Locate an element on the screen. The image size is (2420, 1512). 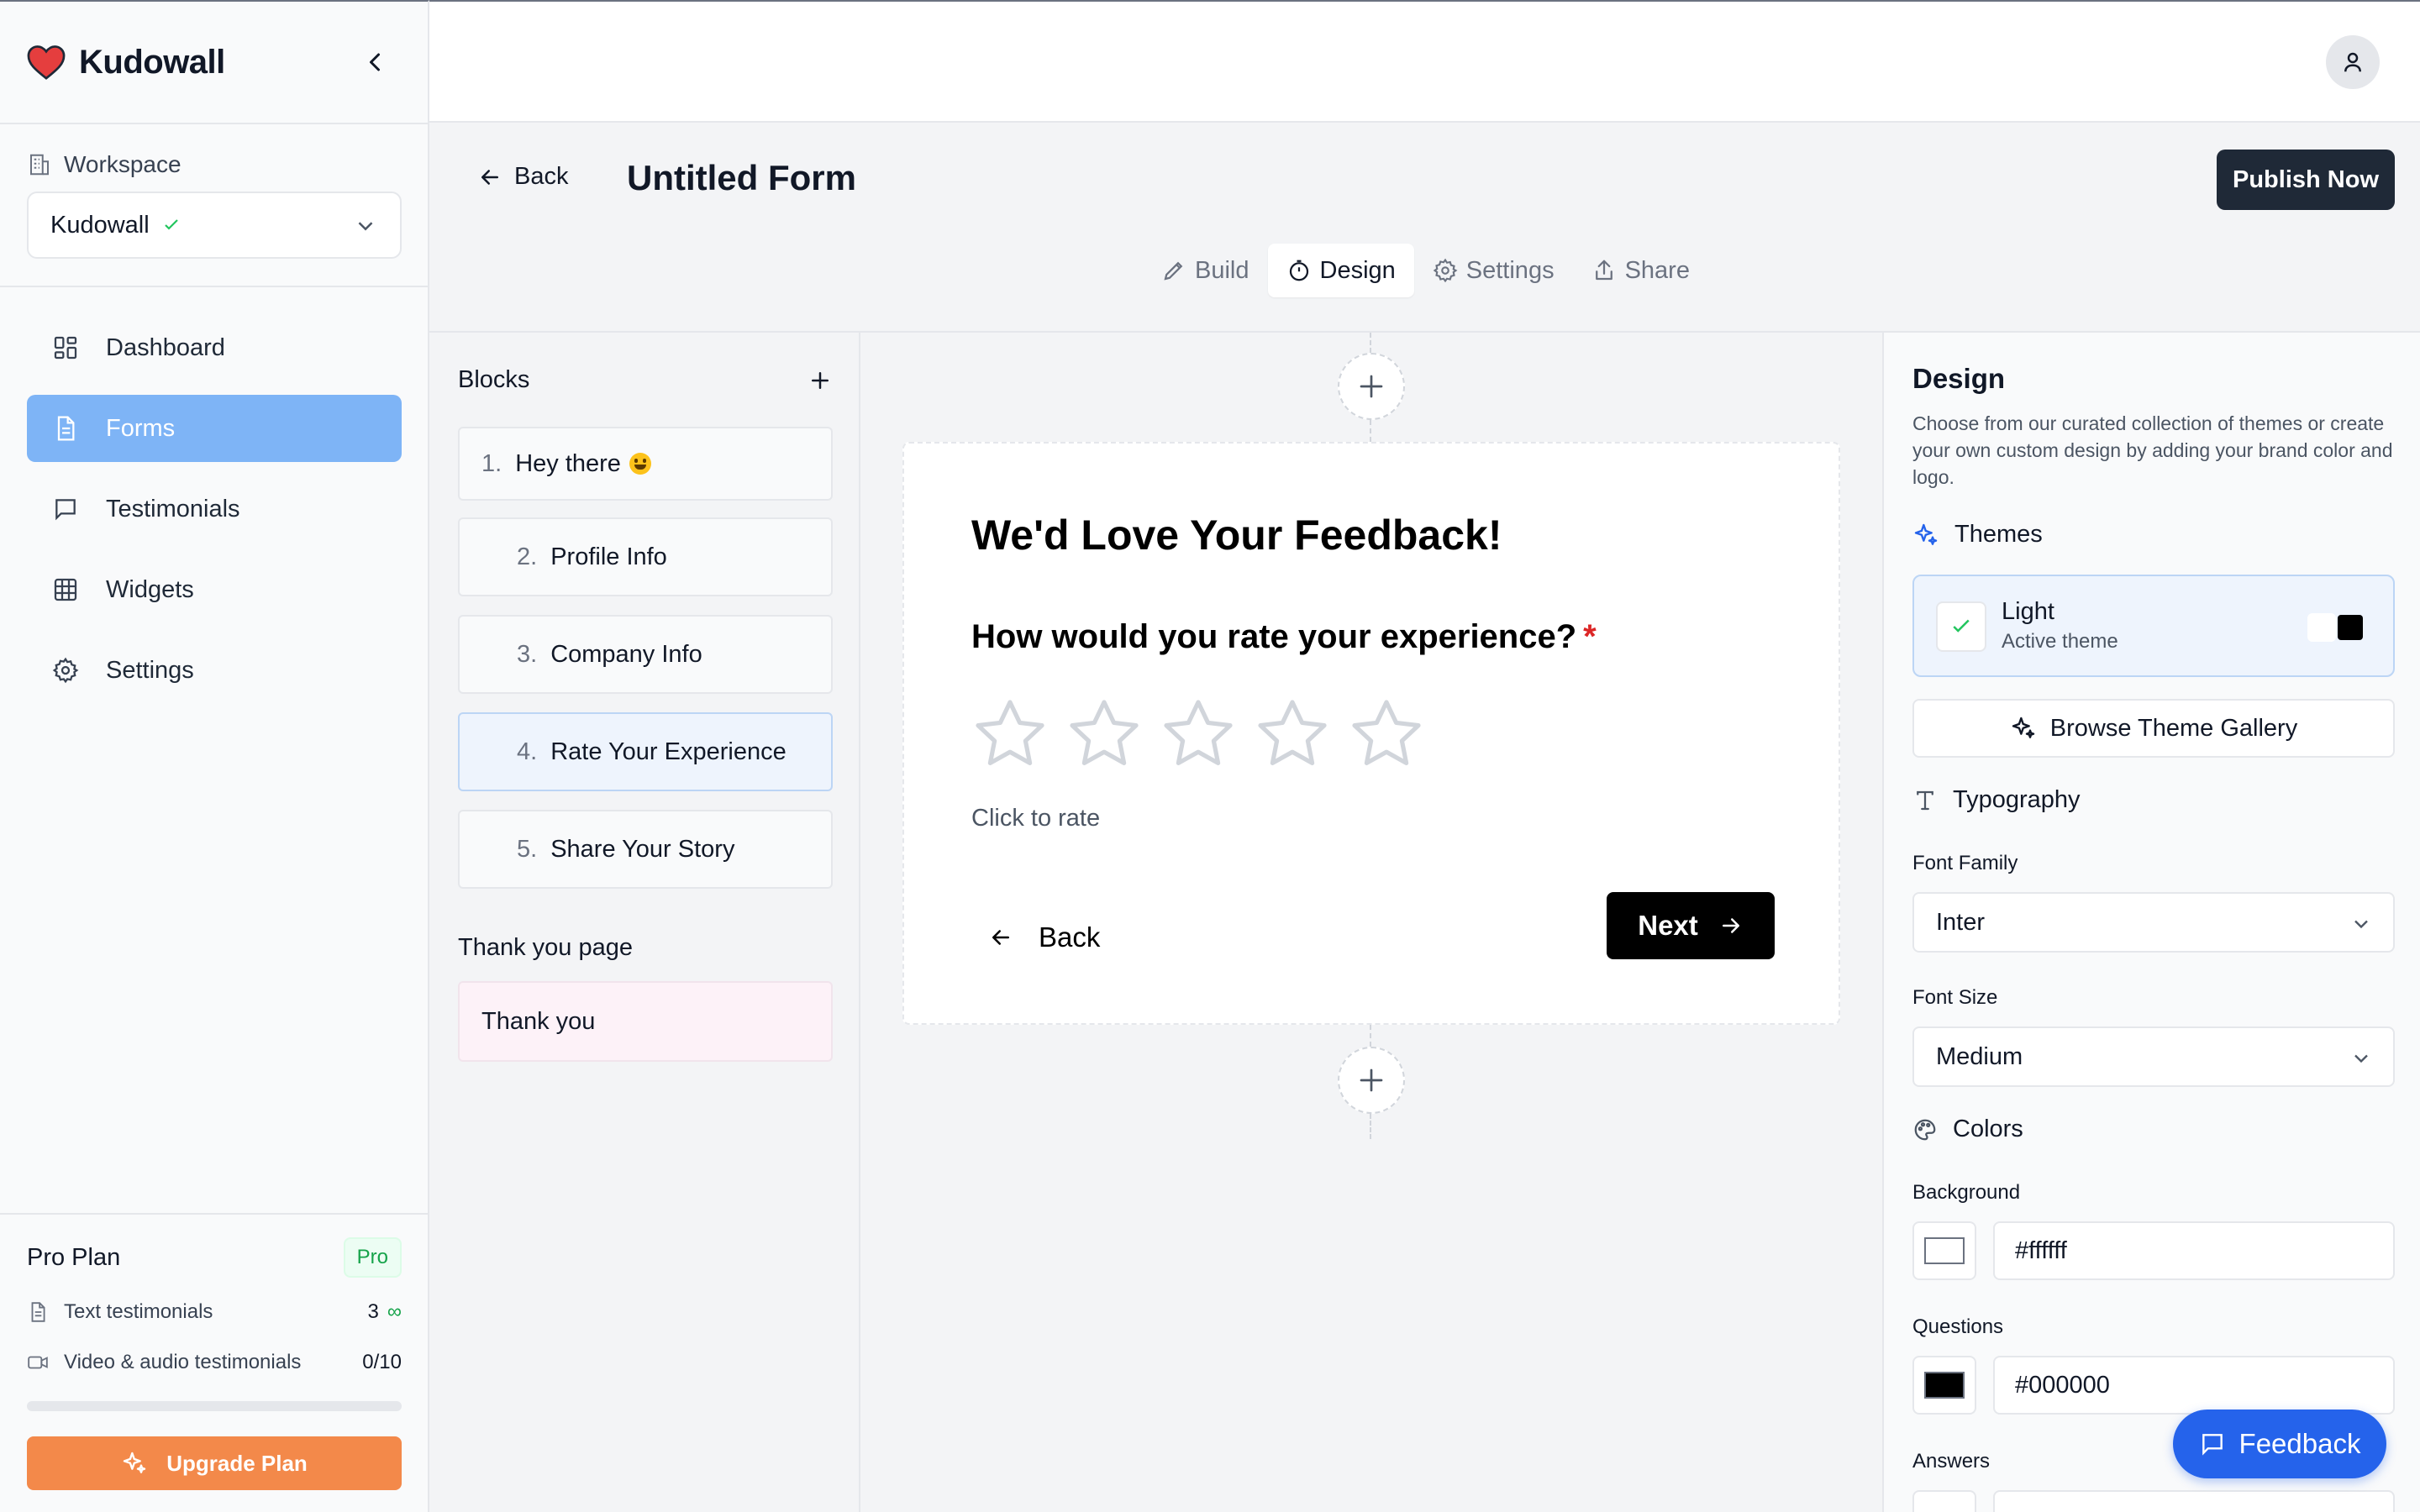
user-icon is located at coordinates (2352, 62).